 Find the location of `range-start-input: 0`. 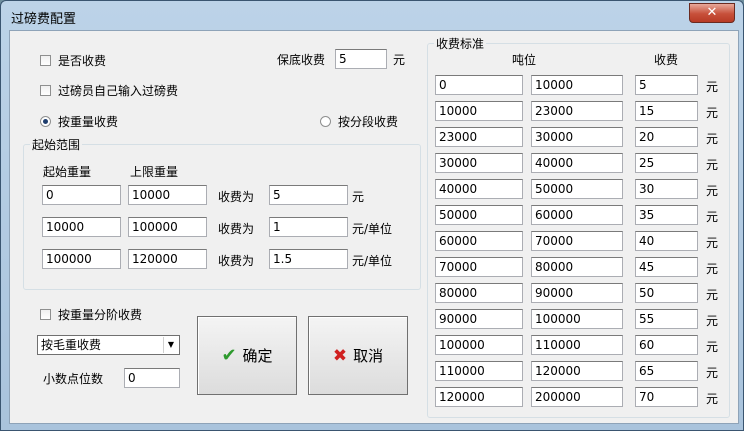

range-start-input: 0 is located at coordinates (81, 195).